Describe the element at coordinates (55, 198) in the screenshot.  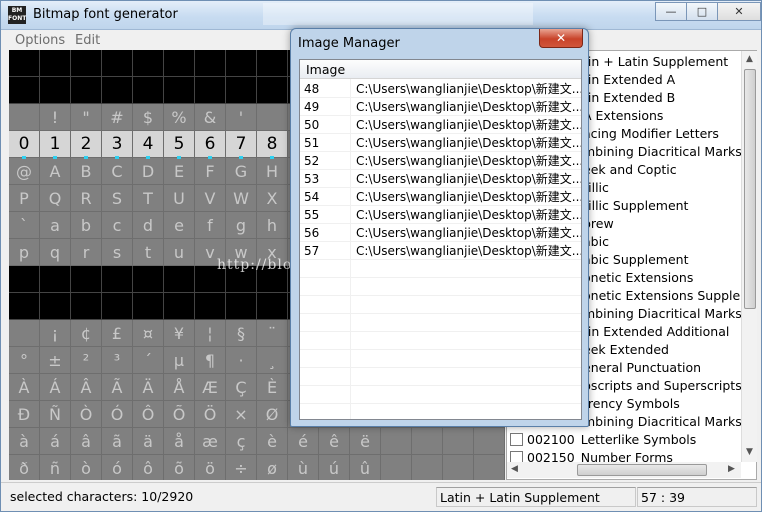
I see `glyph-cell: Q` at that location.